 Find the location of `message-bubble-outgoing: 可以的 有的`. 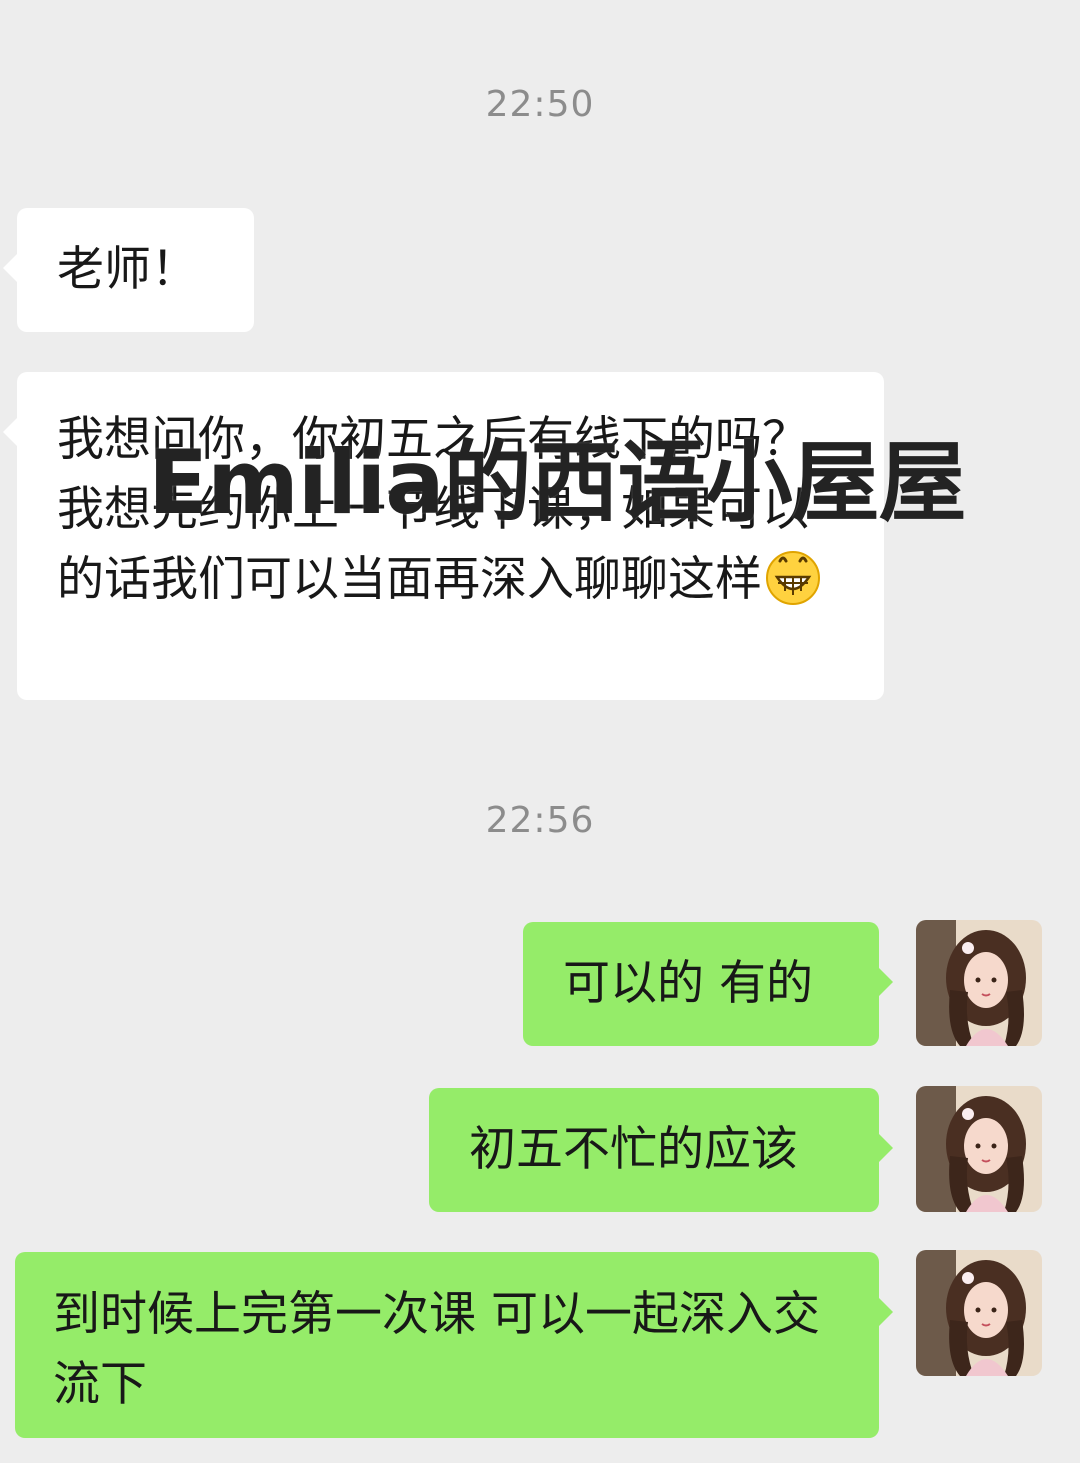

message-bubble-outgoing: 可以的 有的 is located at coordinates (708, 984).